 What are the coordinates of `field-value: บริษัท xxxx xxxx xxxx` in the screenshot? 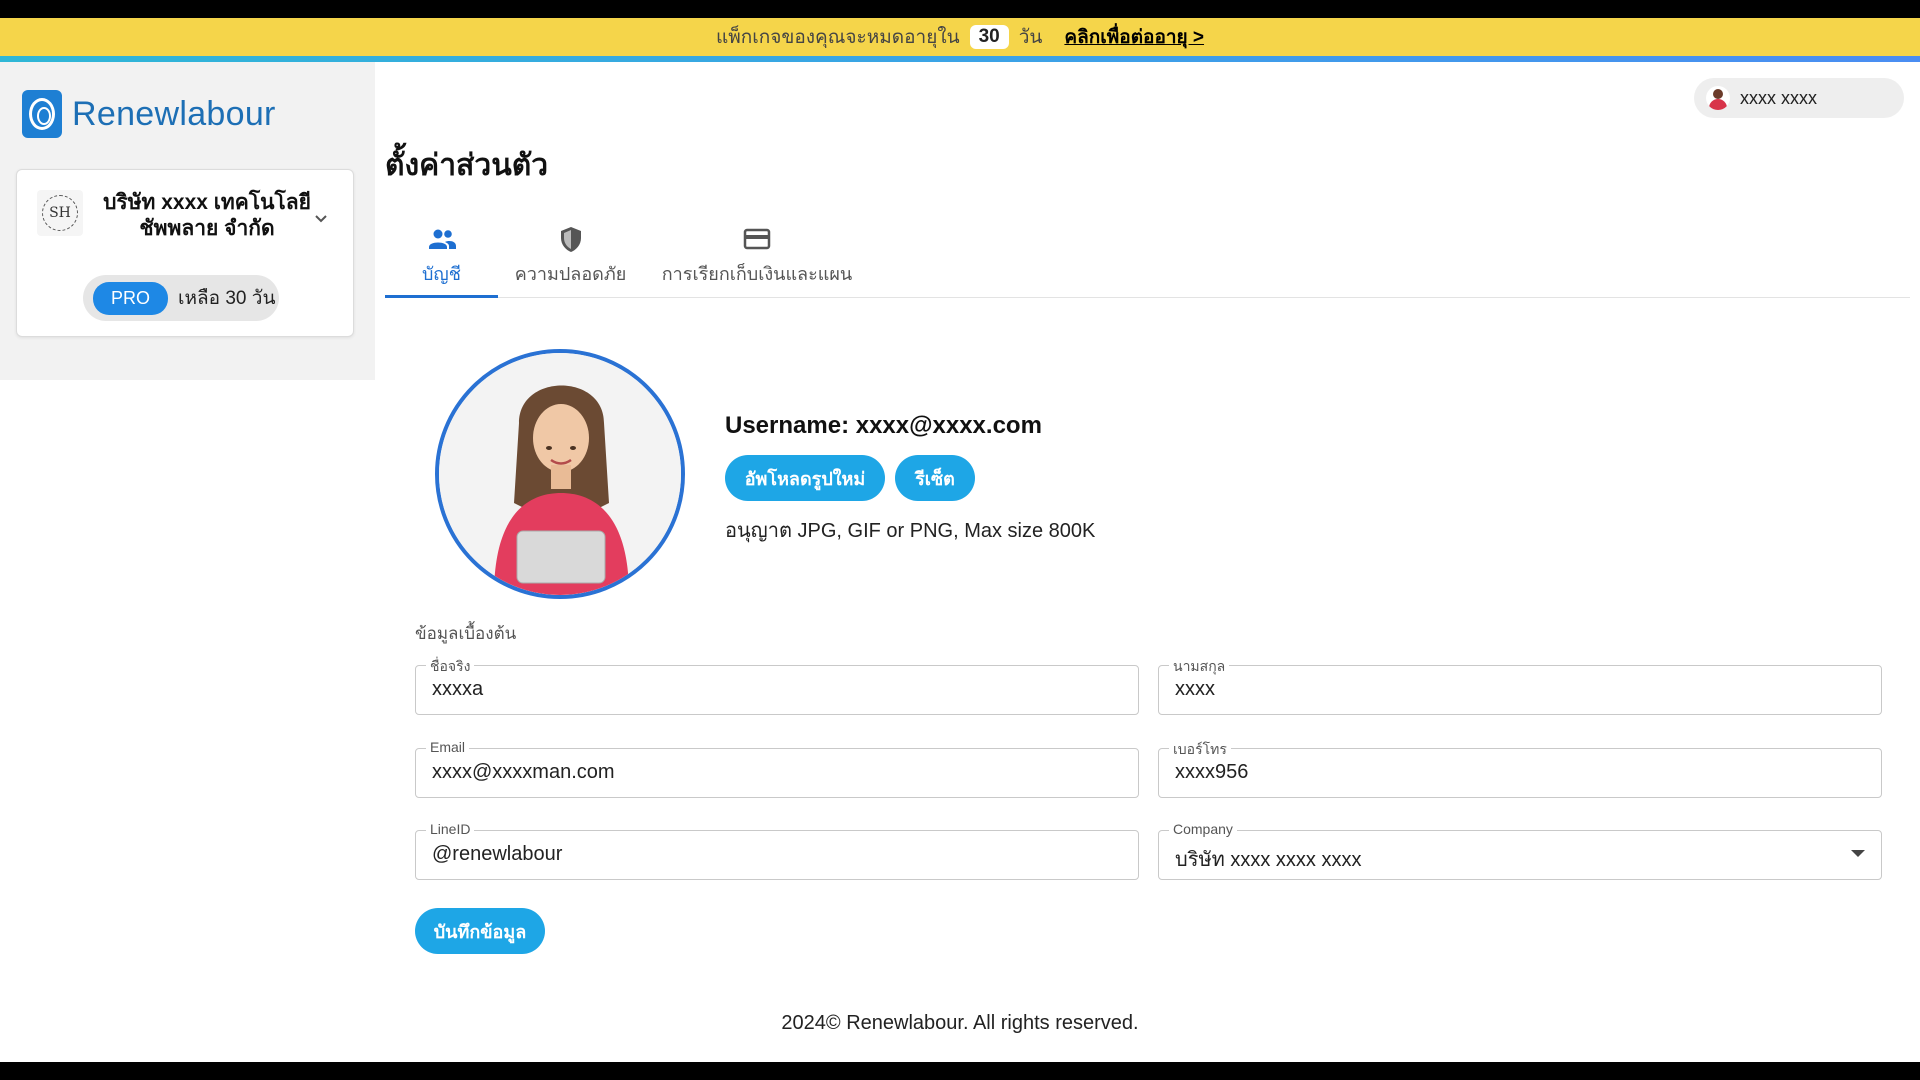 It's located at (1268, 860).